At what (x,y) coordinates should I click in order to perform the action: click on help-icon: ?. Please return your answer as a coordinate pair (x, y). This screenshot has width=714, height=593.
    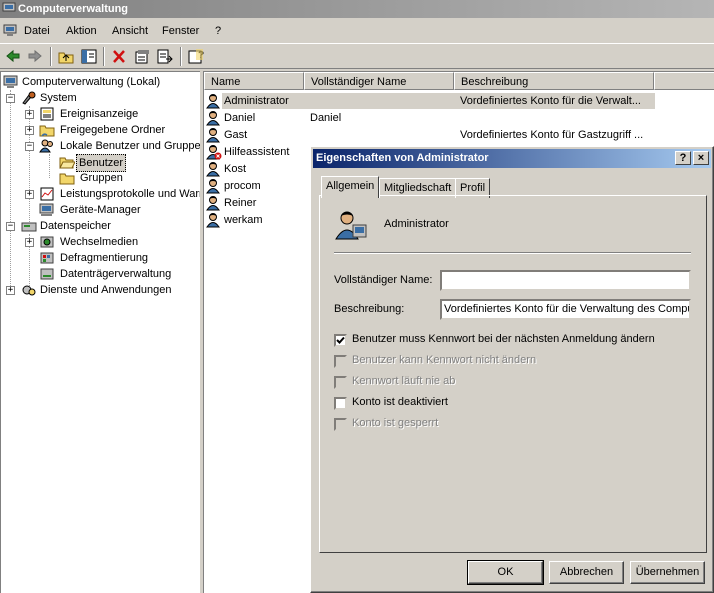
    Looking at the image, I should click on (196, 56).